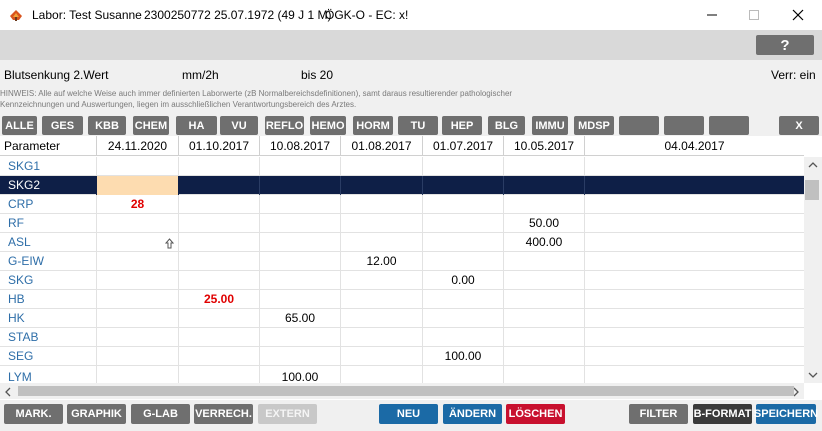 The width and height of the screenshot is (822, 431). Describe the element at coordinates (472, 414) in the screenshot. I see `aendern-button: ÄNDERN` at that location.